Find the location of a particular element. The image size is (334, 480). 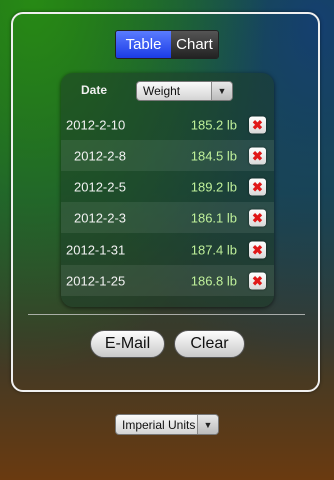

table-row: 2012-2-8 184.5 lb ✖ is located at coordinates (167, 155).